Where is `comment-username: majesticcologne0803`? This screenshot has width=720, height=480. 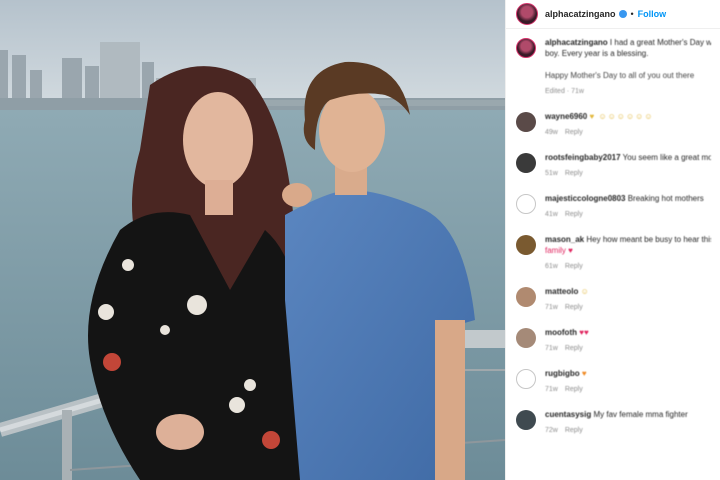
comment-username: majesticcologne0803 is located at coordinates (585, 198).